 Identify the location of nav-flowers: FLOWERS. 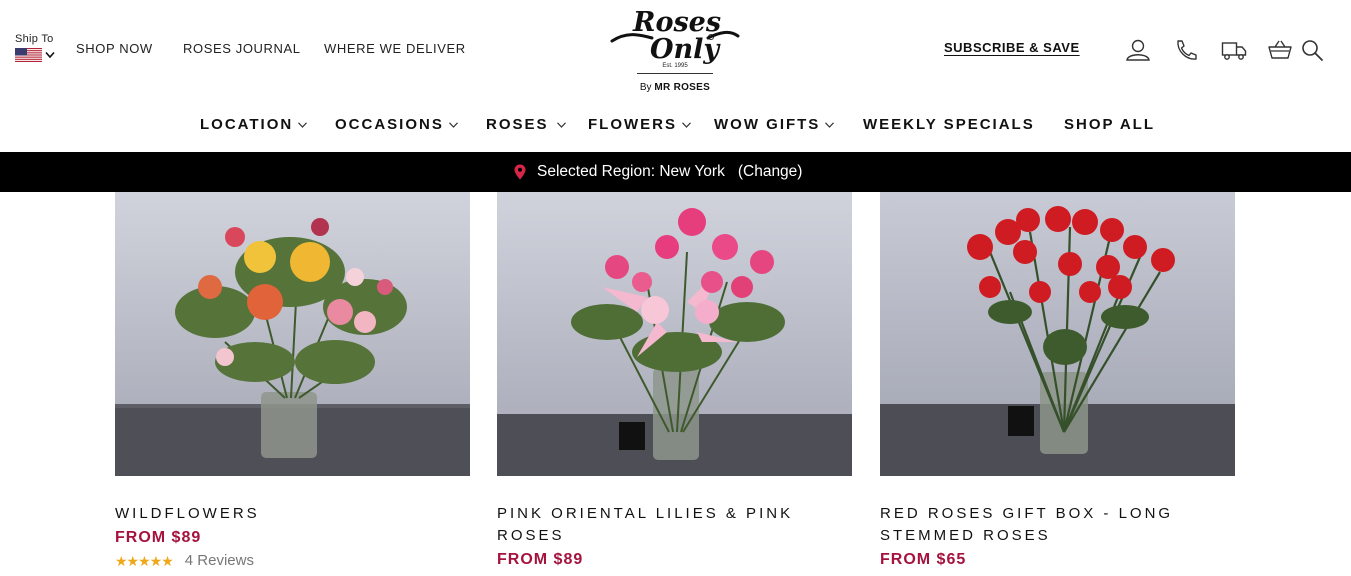
(639, 124).